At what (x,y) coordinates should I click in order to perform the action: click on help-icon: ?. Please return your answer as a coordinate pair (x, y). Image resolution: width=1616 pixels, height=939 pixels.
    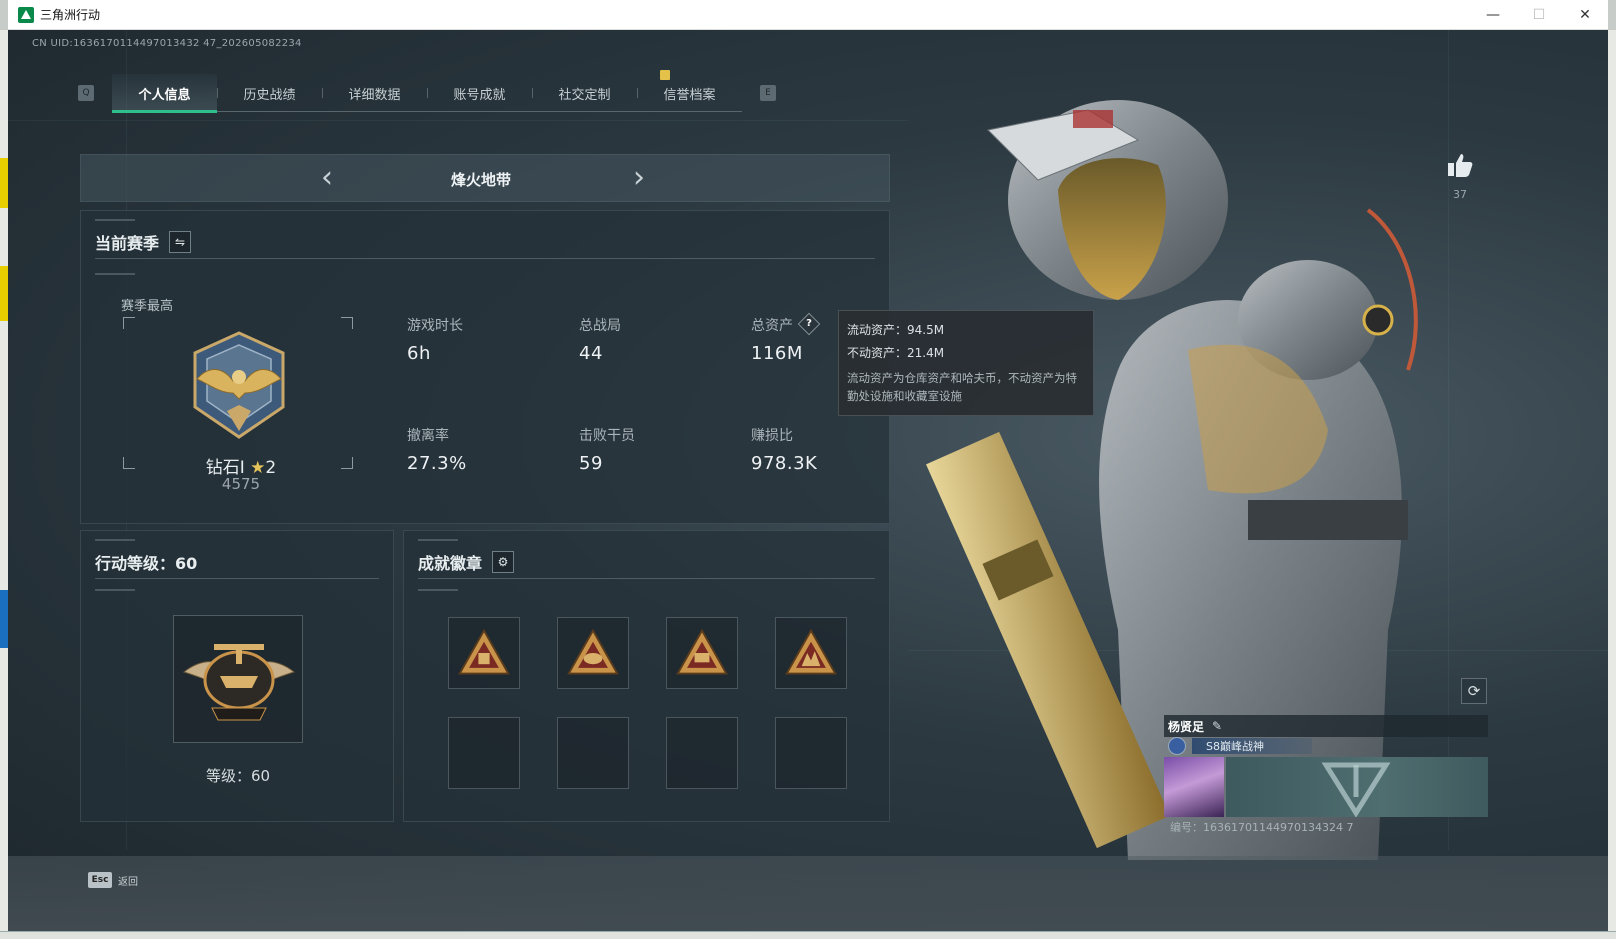
    Looking at the image, I should click on (809, 324).